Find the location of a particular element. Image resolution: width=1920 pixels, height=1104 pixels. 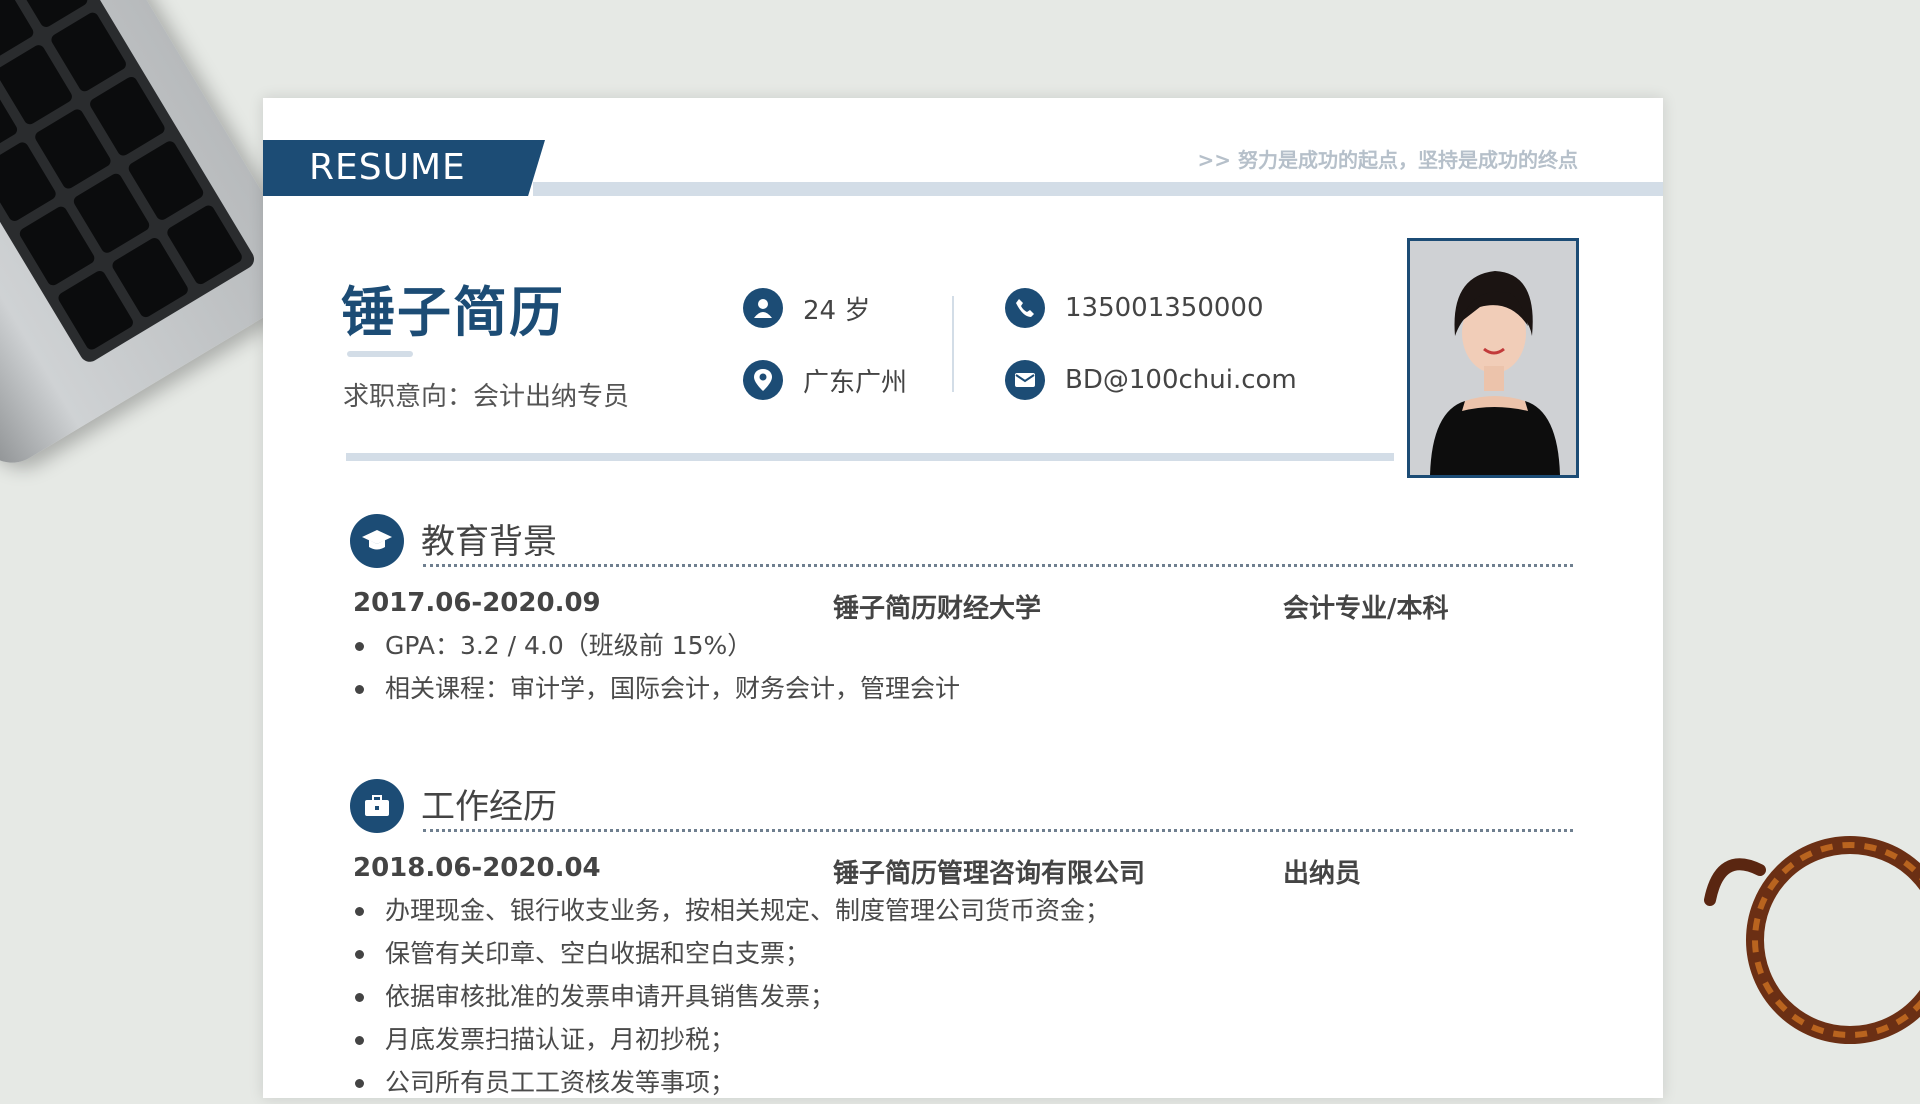

list-item: 办理现金、银行收支业务，按相关规定、制度管理公司货币资金； is located at coordinates (731, 910).